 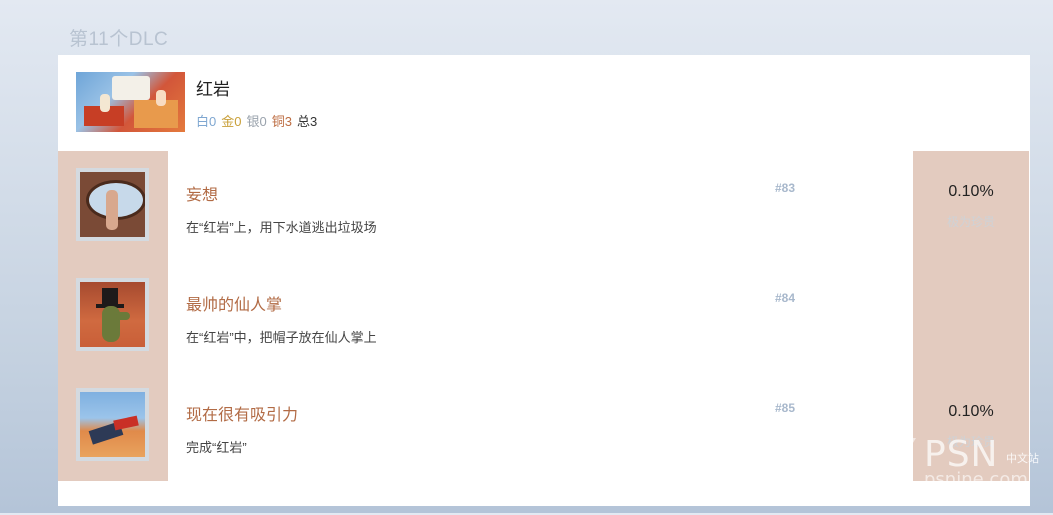 What do you see at coordinates (202, 193) in the screenshot?
I see `trophy-name: 妄想` at bounding box center [202, 193].